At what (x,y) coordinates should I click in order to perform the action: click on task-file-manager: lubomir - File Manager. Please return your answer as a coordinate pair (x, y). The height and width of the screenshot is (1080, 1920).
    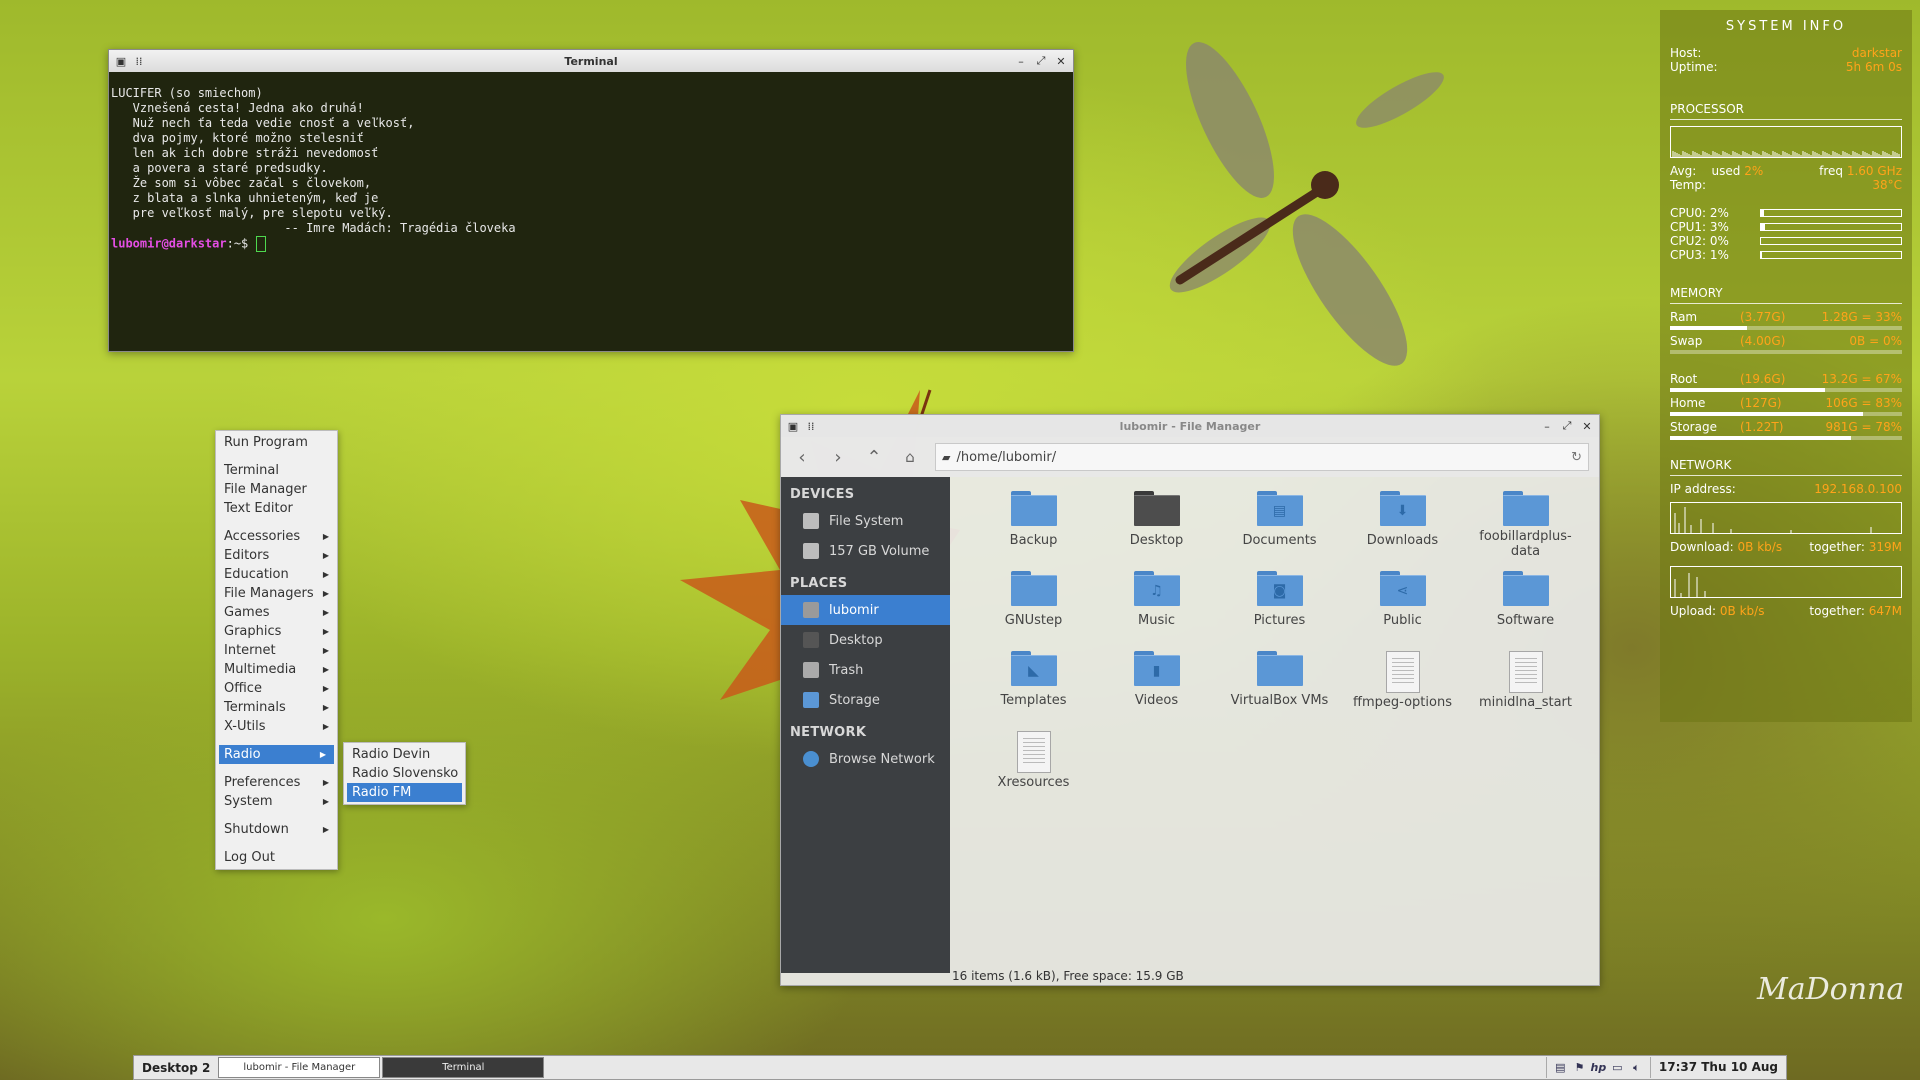
    Looking at the image, I should click on (299, 1067).